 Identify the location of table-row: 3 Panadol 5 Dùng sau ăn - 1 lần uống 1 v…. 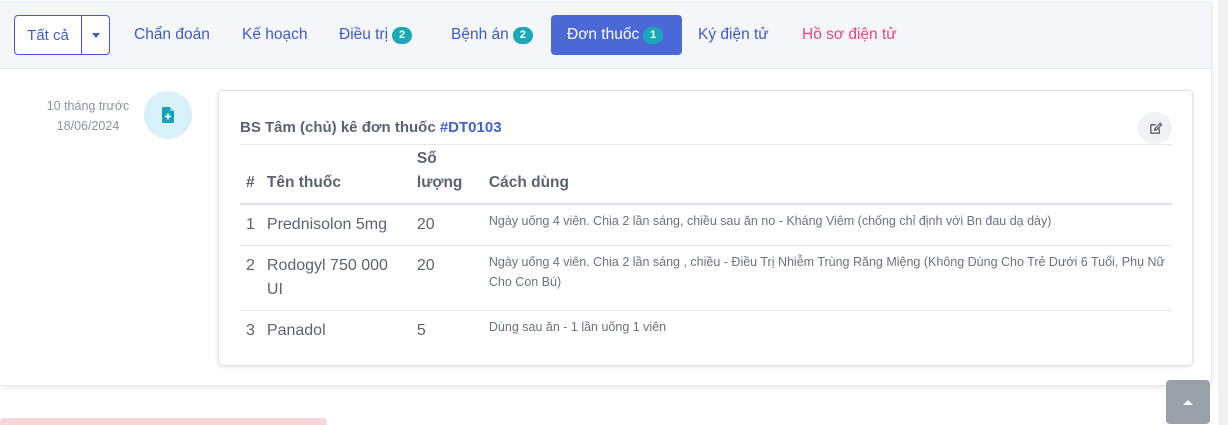
(706, 331).